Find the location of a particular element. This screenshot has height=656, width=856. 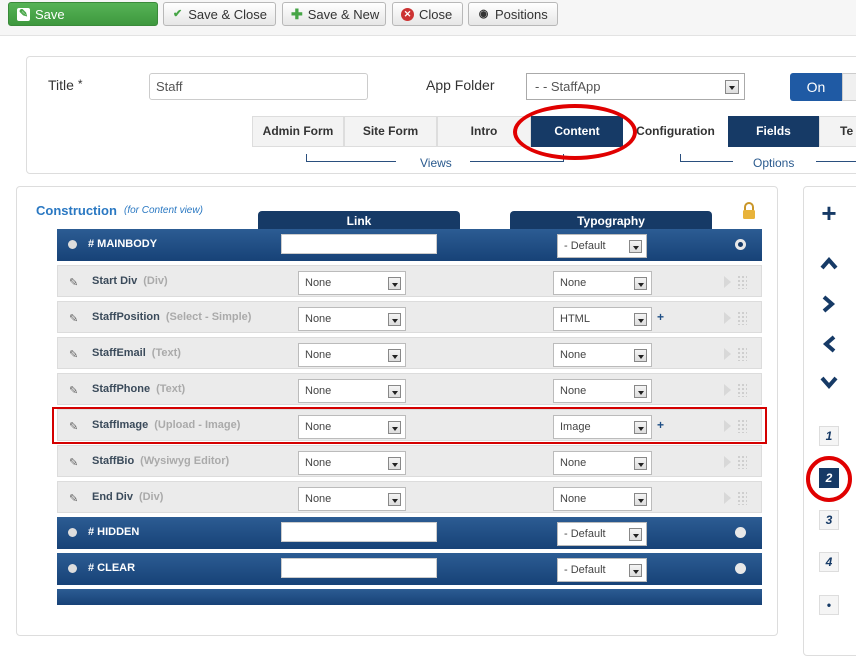

table-row: ✎ StaffBio (Wysiwyg Editor) None None is located at coordinates (409, 461).